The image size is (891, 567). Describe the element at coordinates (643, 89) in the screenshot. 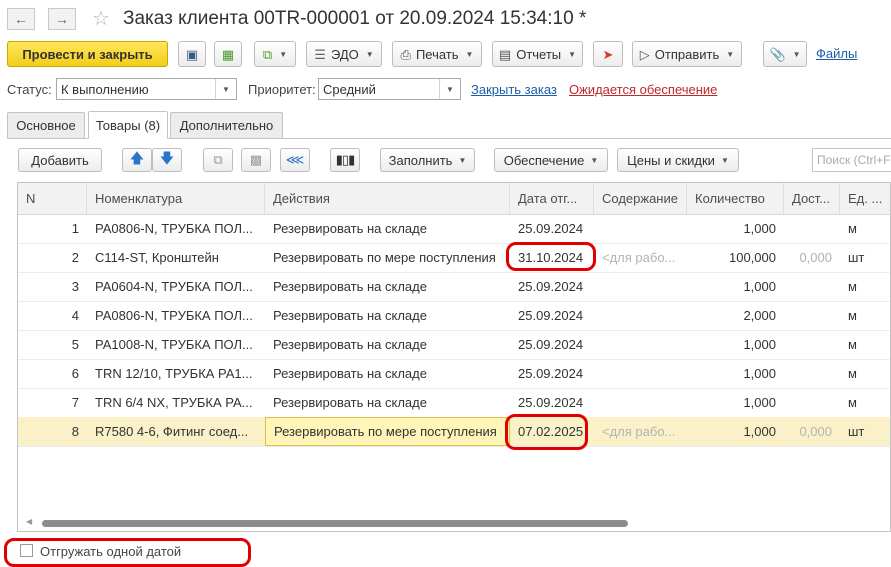

I see `awaiting-provision-link: Ожидается обеспечение` at that location.